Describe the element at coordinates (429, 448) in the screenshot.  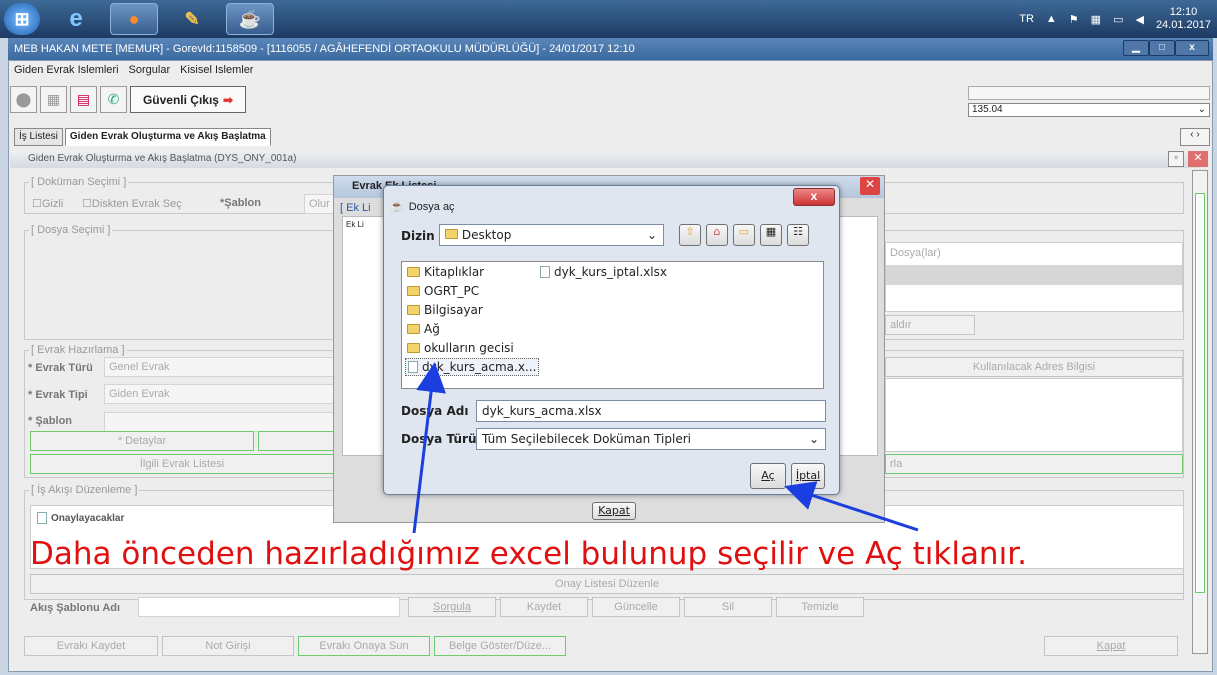
I see `arrow-to-file` at that location.